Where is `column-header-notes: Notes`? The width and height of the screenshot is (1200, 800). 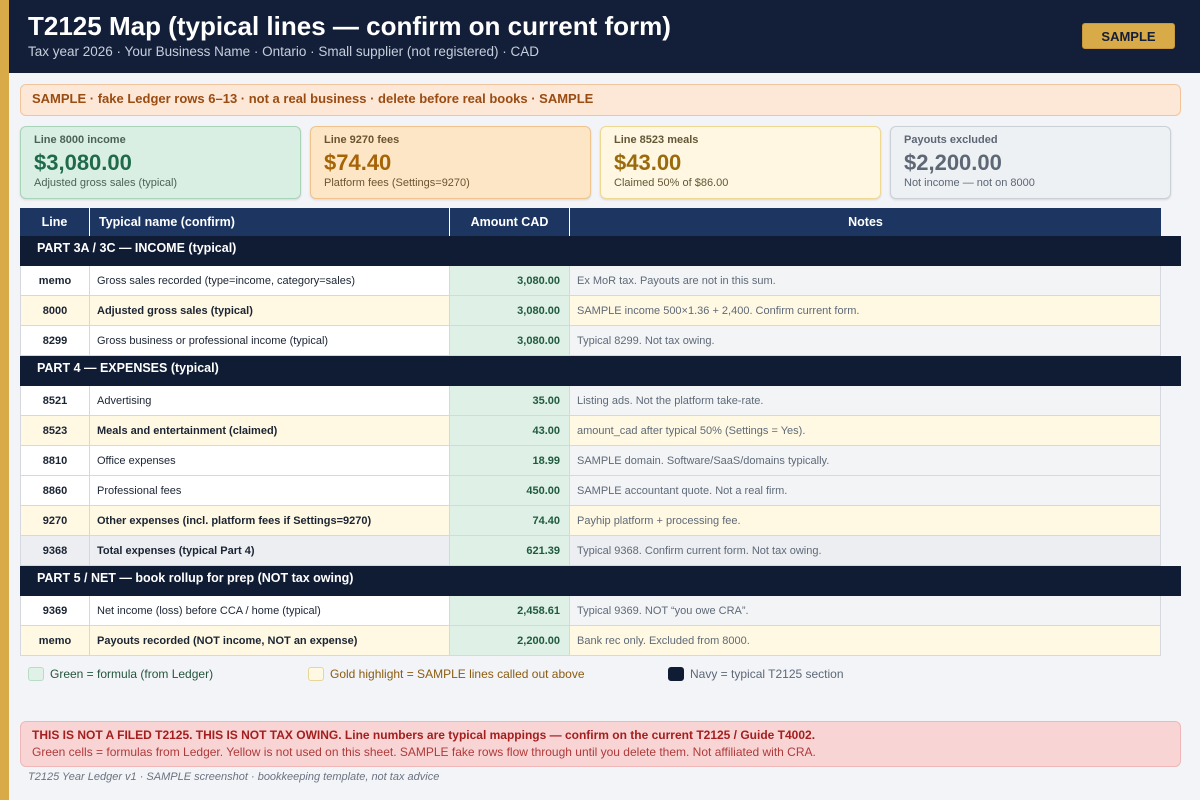
column-header-notes: Notes is located at coordinates (865, 222).